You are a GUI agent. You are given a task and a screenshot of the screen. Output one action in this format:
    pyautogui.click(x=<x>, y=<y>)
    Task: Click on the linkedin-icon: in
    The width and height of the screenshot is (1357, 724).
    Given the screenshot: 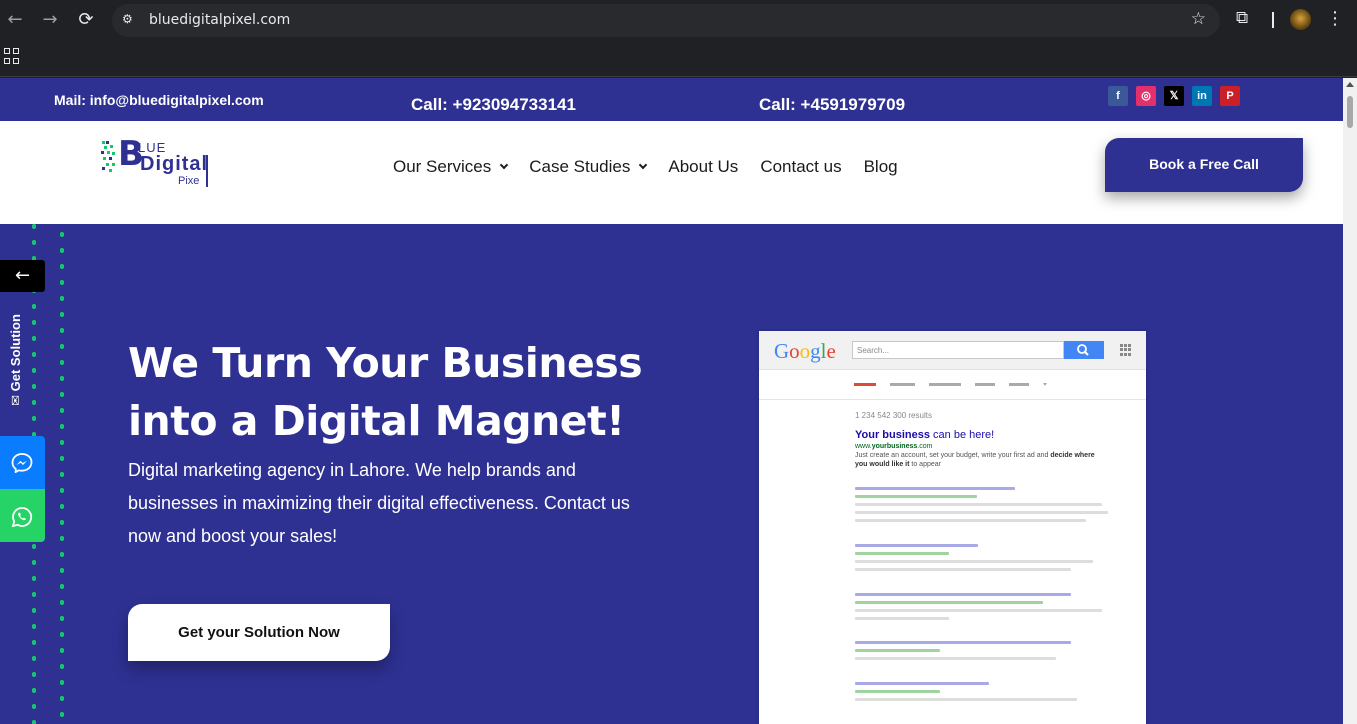 What is the action you would take?
    pyautogui.click(x=1202, y=96)
    